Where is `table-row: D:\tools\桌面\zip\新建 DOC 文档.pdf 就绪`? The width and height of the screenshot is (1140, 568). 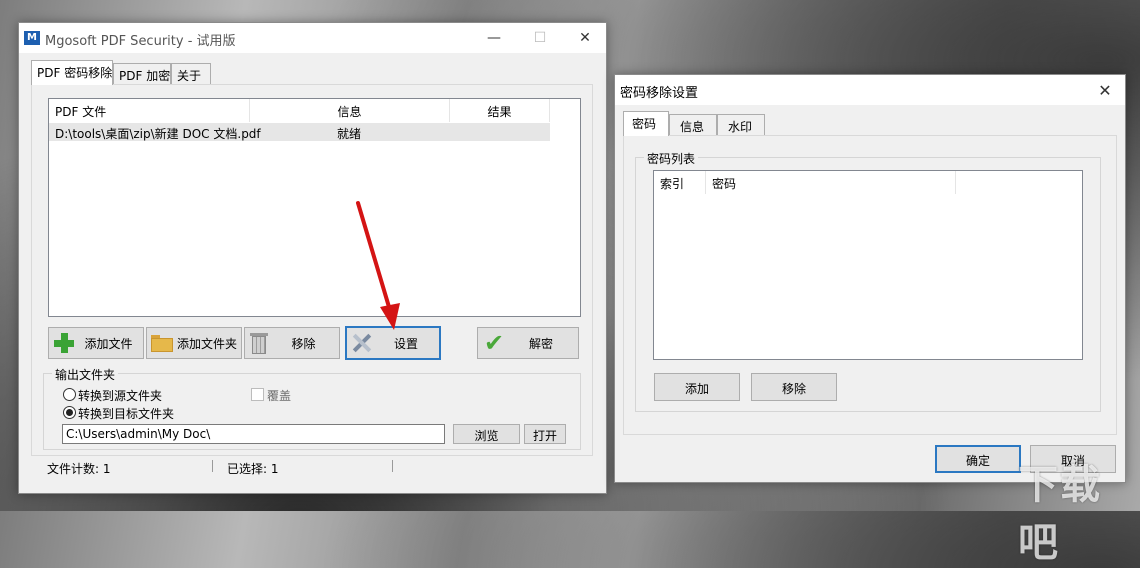 table-row: D:\tools\桌面\zip\新建 DOC 文档.pdf 就绪 is located at coordinates (299, 132).